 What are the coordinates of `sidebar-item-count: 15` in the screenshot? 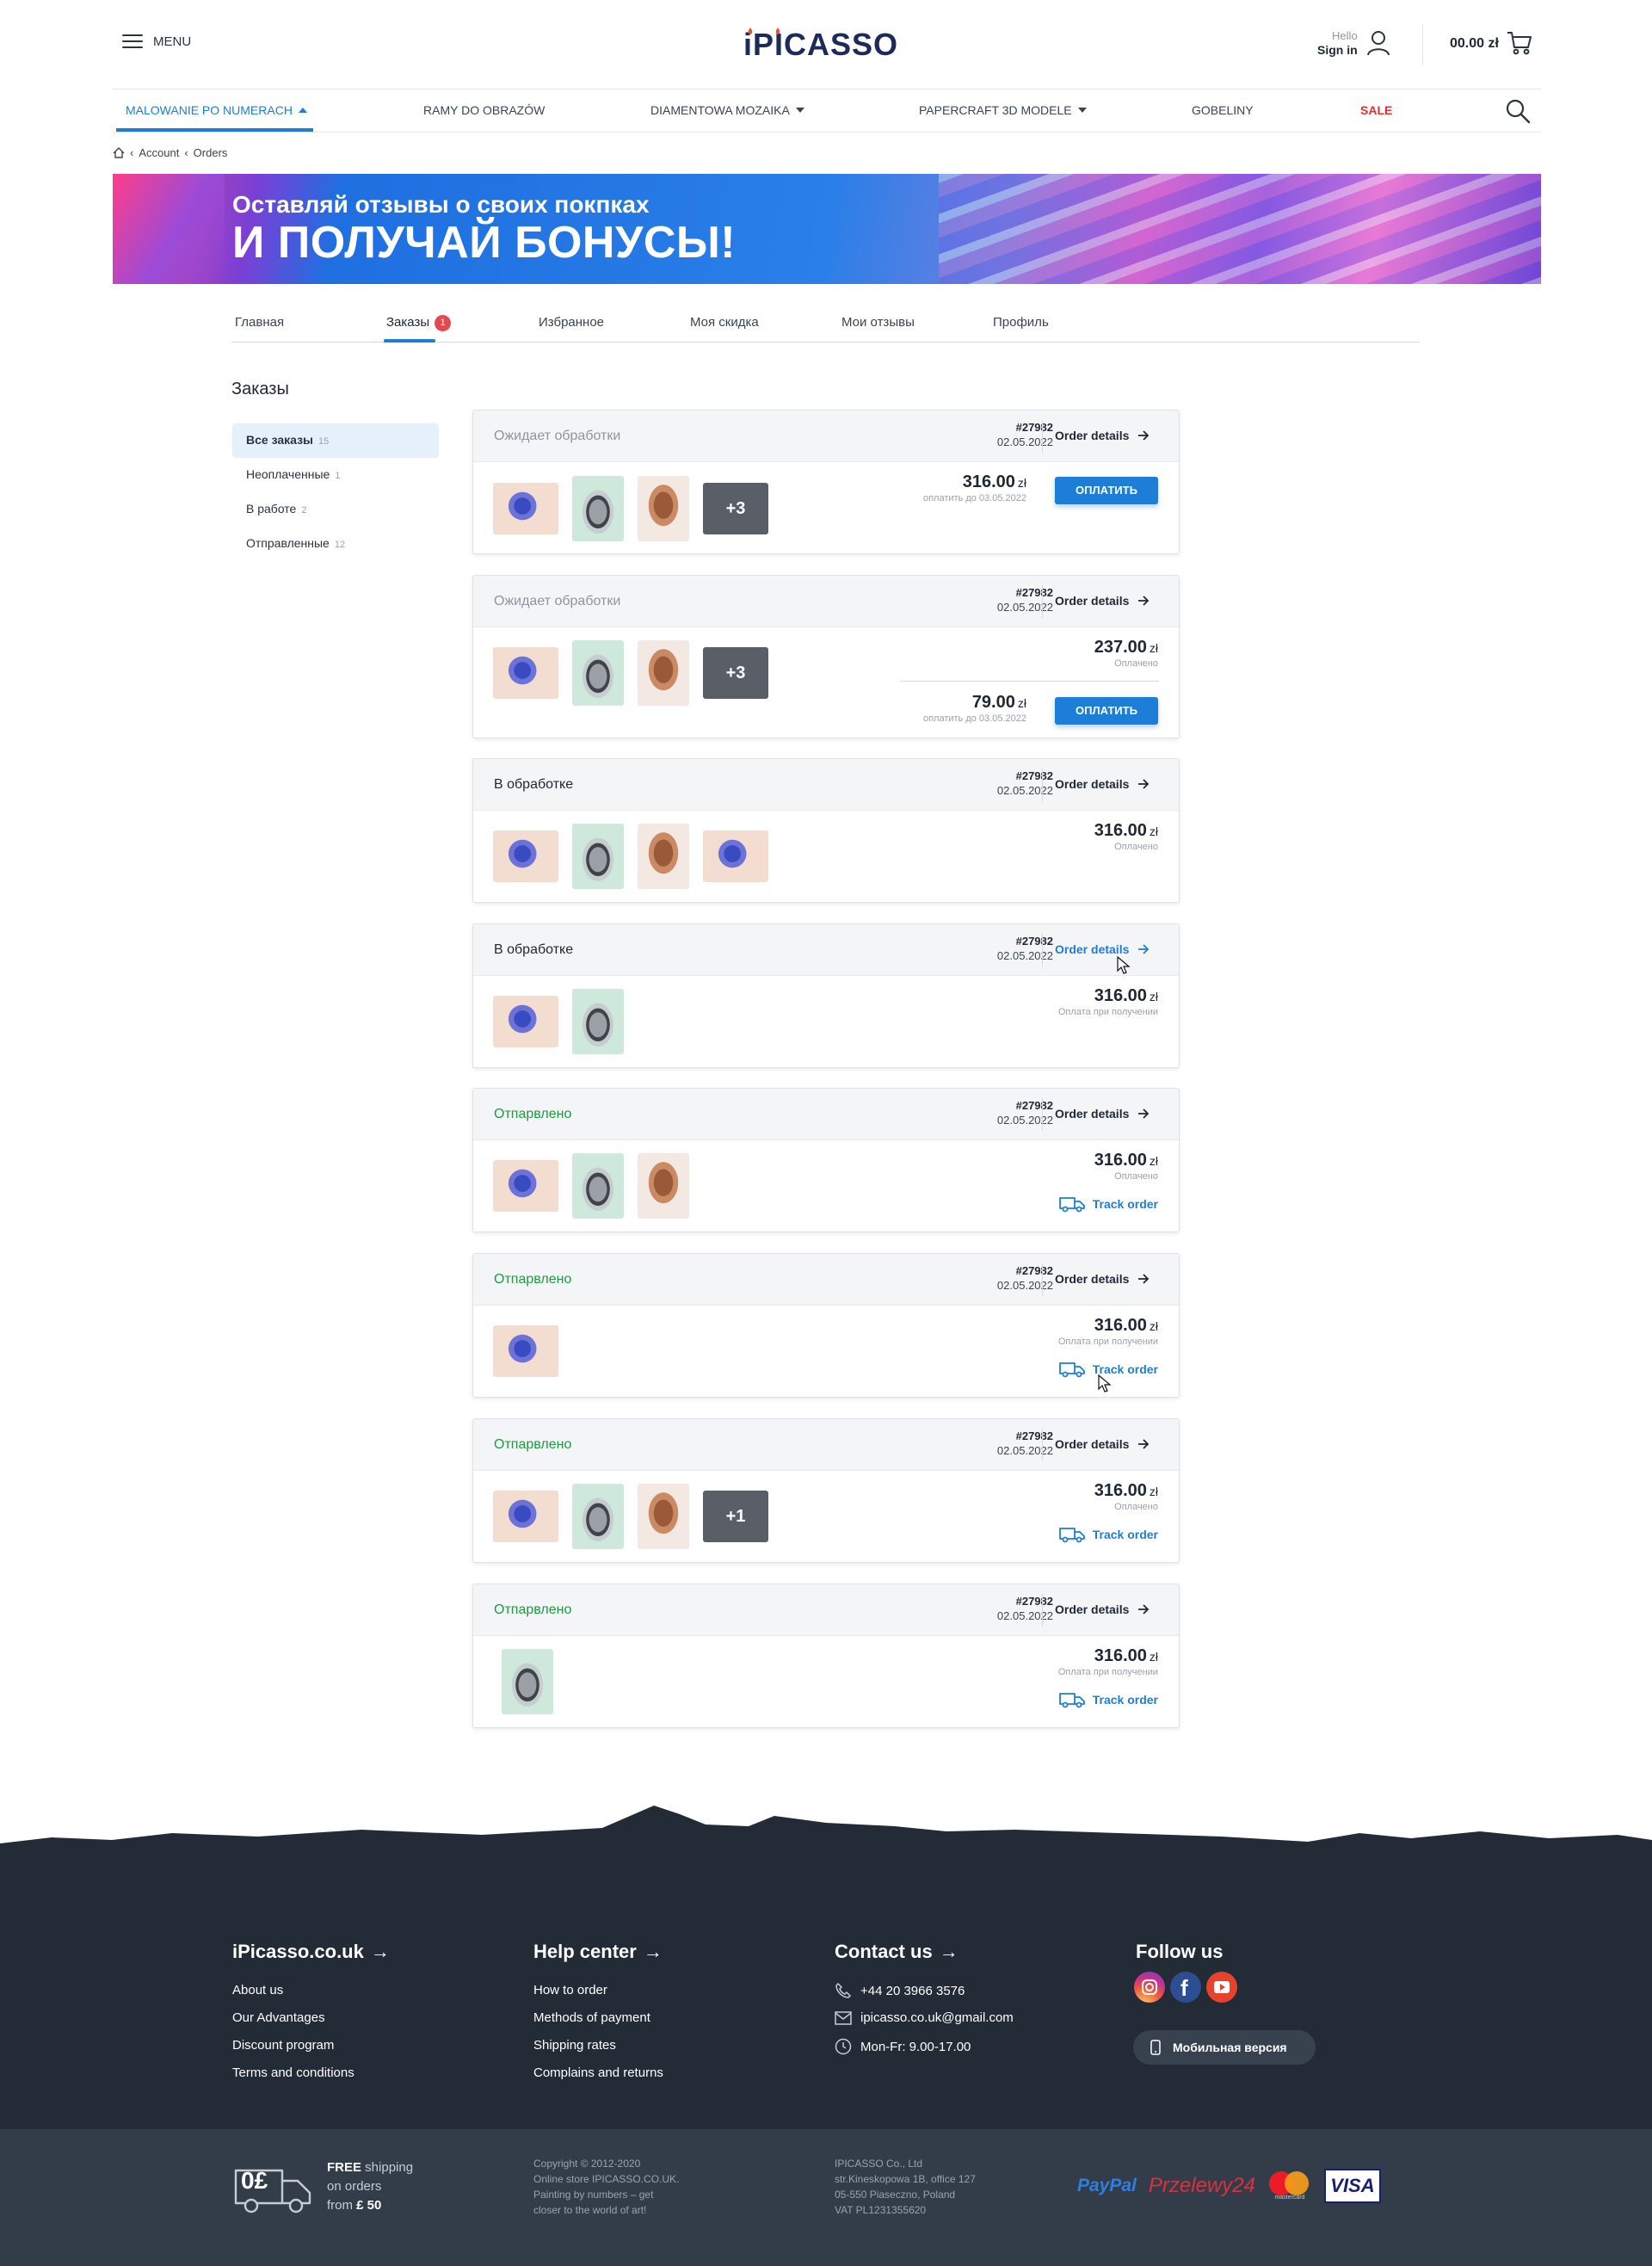 It's located at (324, 441).